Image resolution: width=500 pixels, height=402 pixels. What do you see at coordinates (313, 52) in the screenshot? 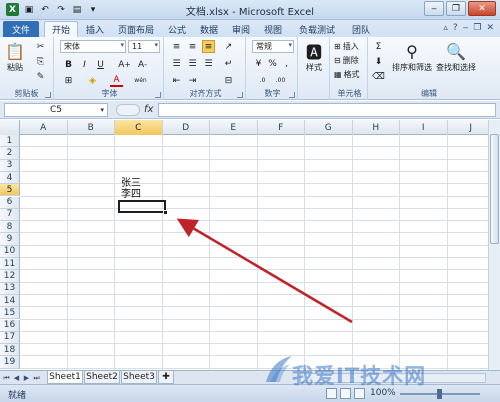
I see `styles-icon: 🅰` at bounding box center [313, 52].